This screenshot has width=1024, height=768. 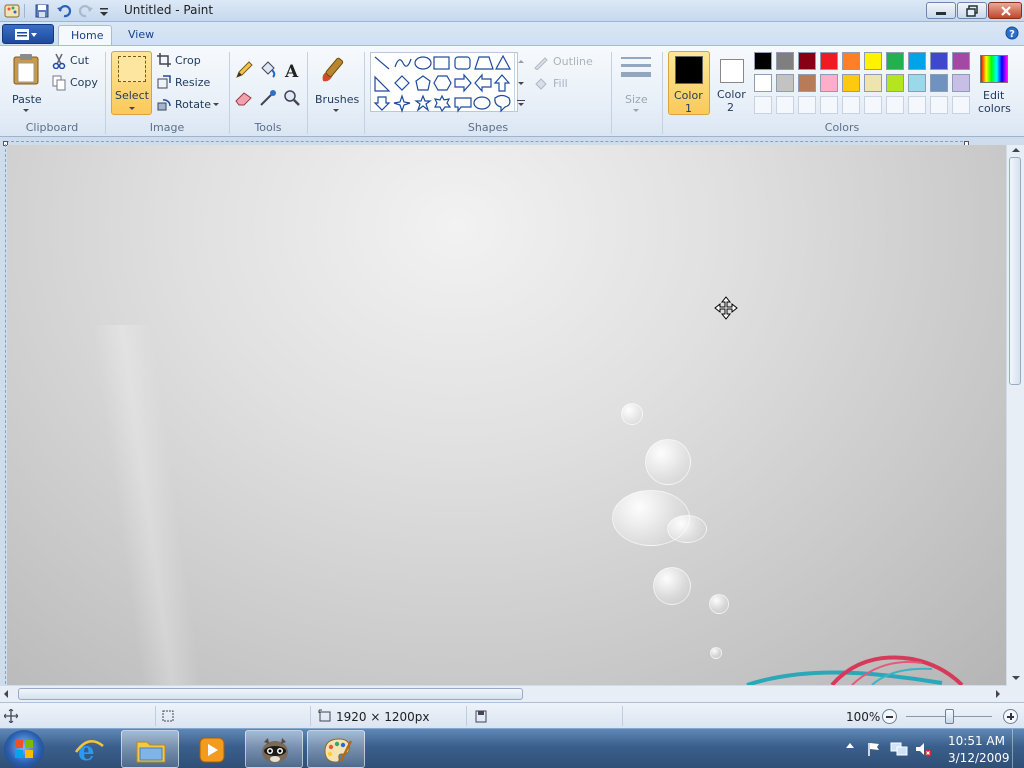 What do you see at coordinates (89, 749) in the screenshot?
I see `taskbar-internet-explorer: e` at bounding box center [89, 749].